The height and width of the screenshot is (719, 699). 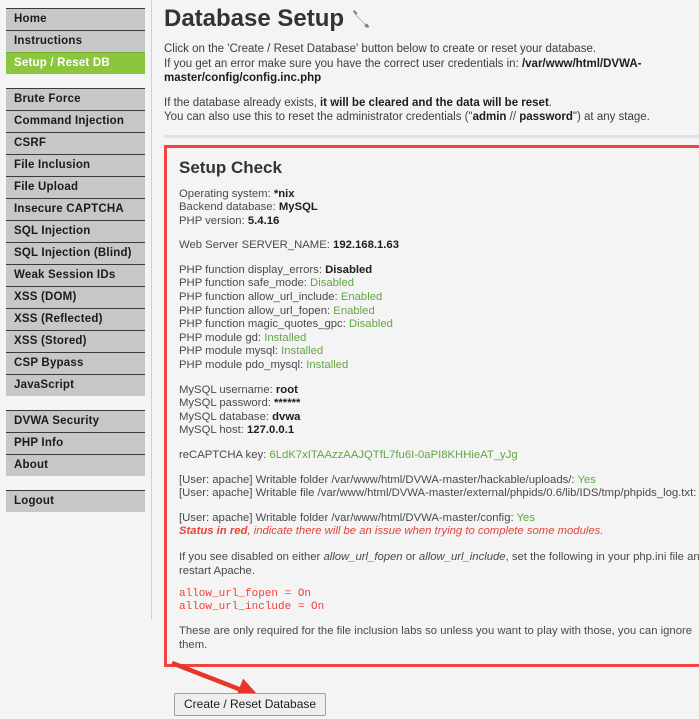 I want to click on check-value: root, so click(x=286, y=389).